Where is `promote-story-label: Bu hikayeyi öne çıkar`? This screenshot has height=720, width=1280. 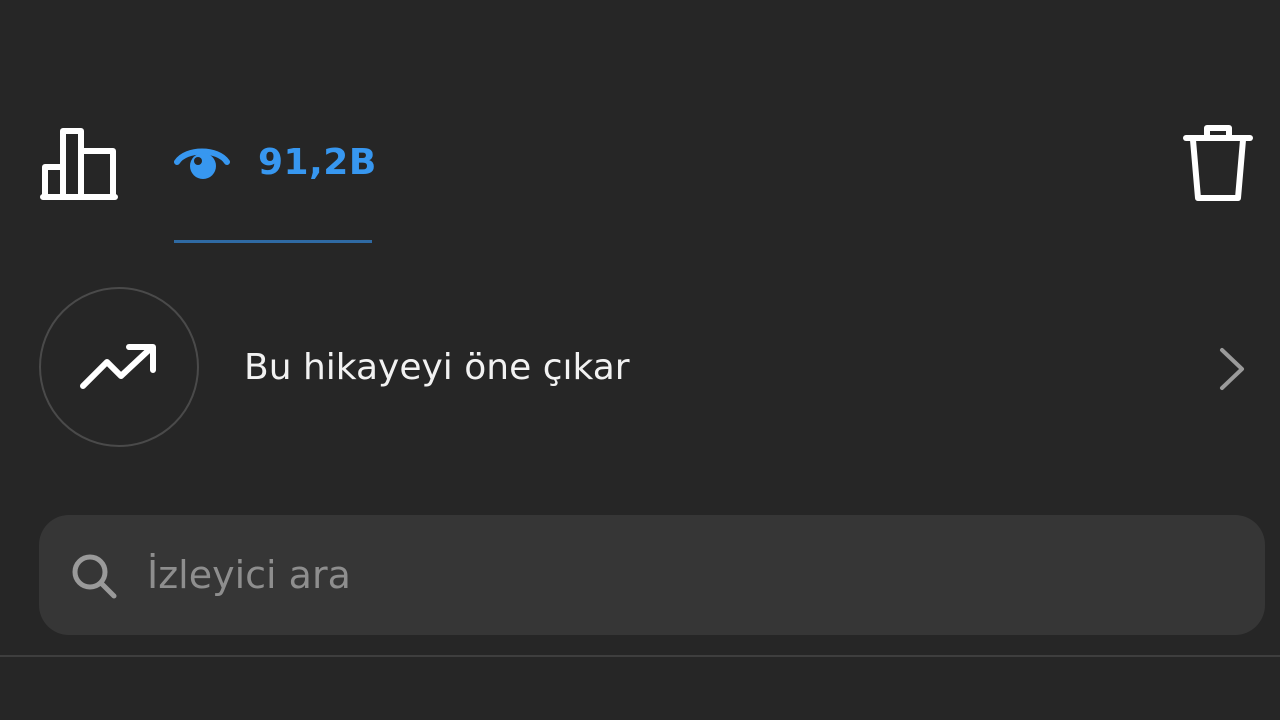 promote-story-label: Bu hikayeyi öne çıkar is located at coordinates (437, 367).